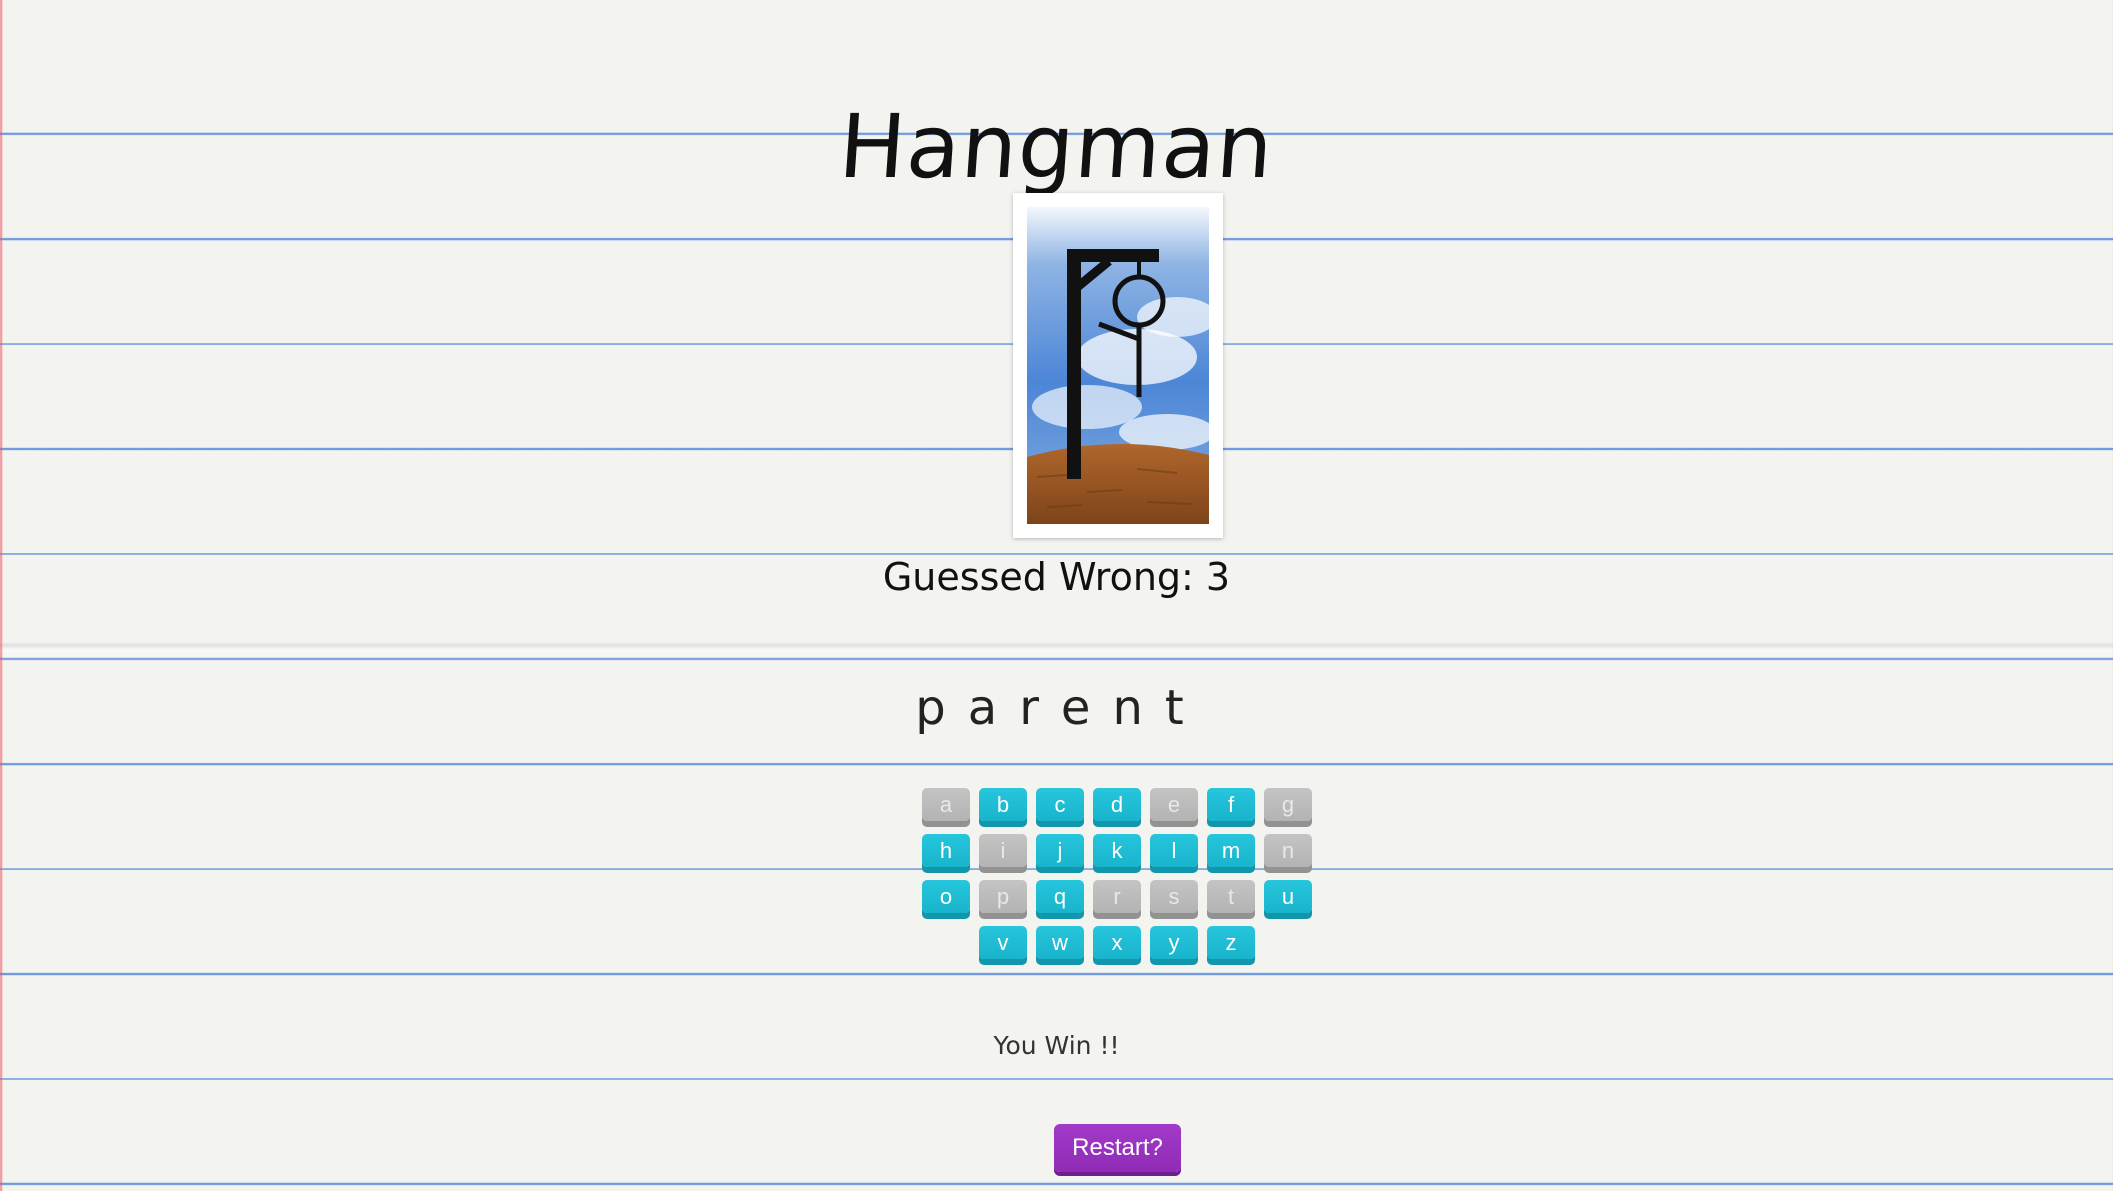  What do you see at coordinates (989, 708) in the screenshot?
I see `word-letter: a` at bounding box center [989, 708].